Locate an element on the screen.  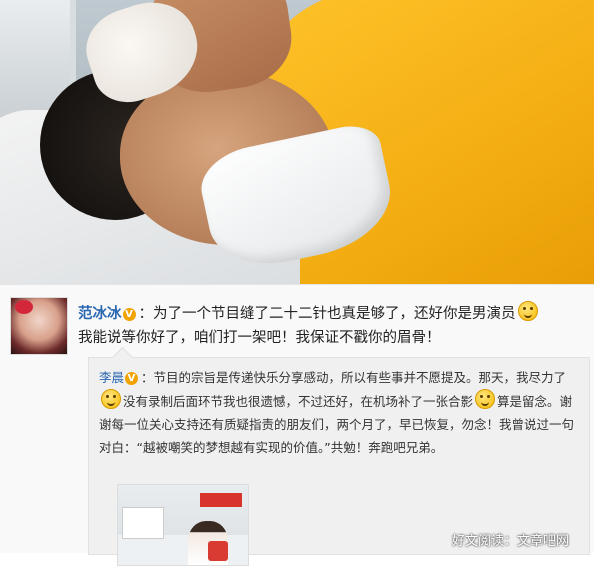
grin-emoji-icon is located at coordinates (485, 399).